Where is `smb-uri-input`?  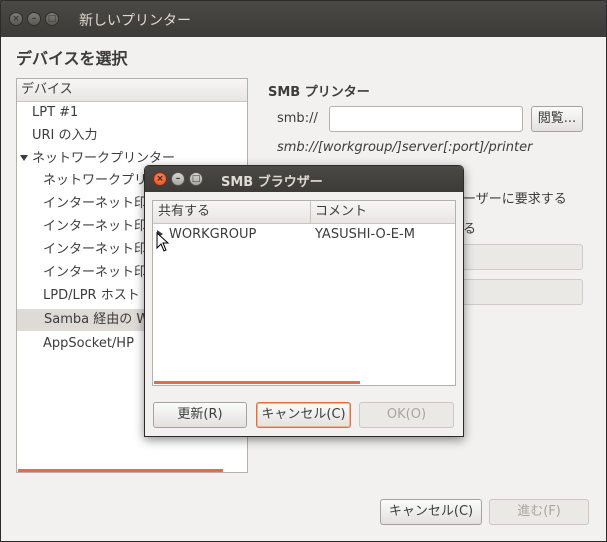
smb-uri-input is located at coordinates (426, 119).